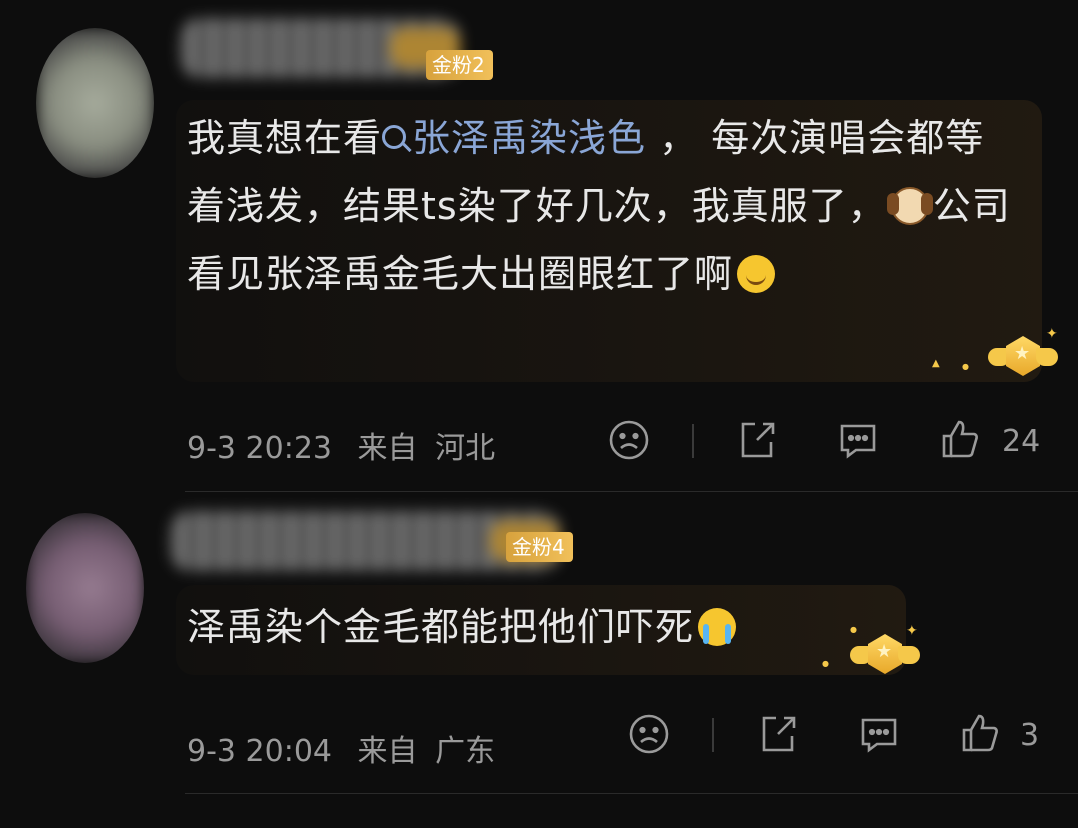 This screenshot has width=1078, height=828. Describe the element at coordinates (285, 138) in the screenshot. I see `comment-text-part: 我真想在看` at that location.